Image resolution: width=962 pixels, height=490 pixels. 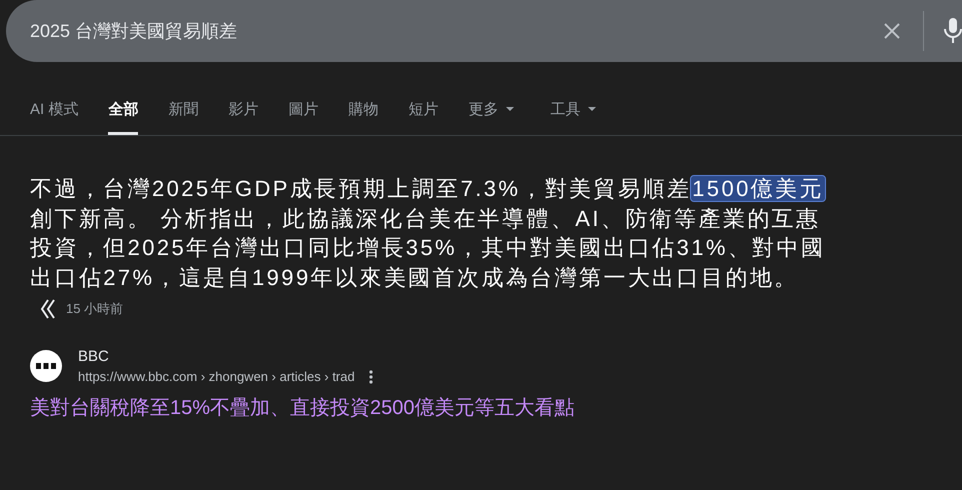 I want to click on site-logo-icon, so click(x=46, y=366).